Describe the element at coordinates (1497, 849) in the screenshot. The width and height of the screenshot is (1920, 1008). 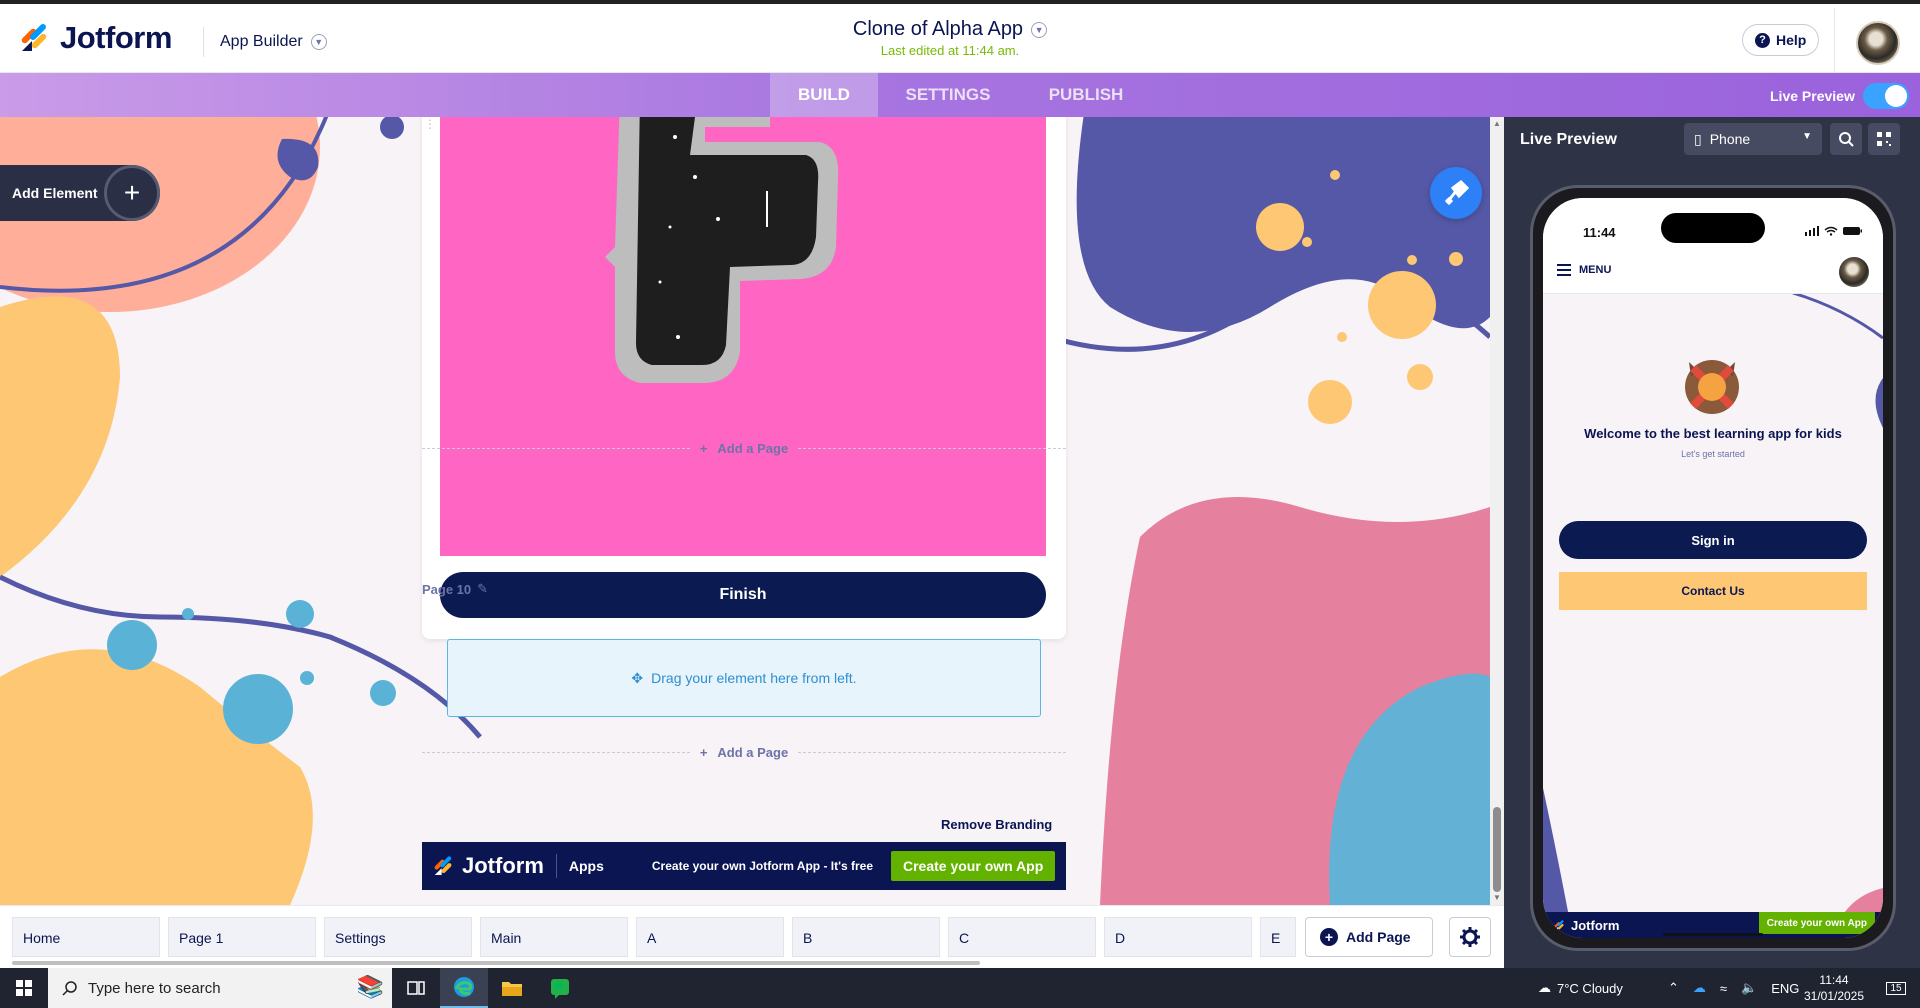
I see `scroll-thumb` at that location.